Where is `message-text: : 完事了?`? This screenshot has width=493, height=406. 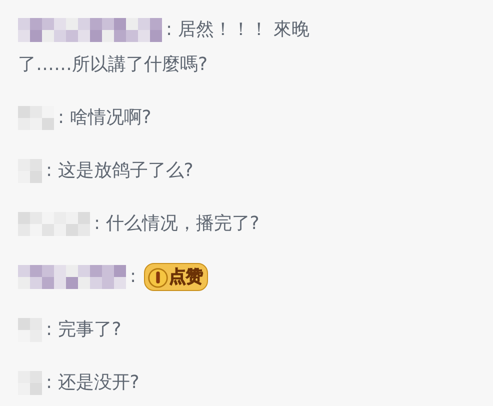
message-text: : 完事了? is located at coordinates (84, 330).